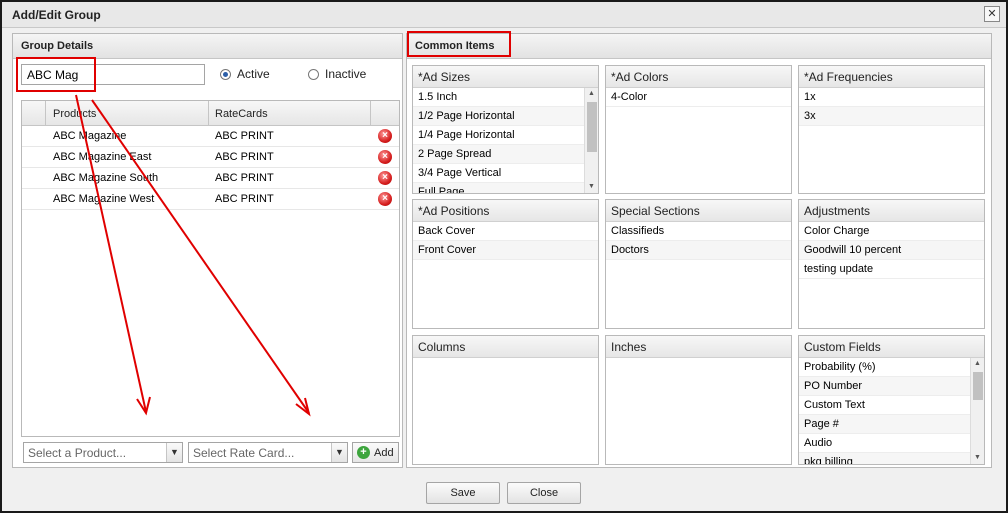  What do you see at coordinates (884, 424) in the screenshot?
I see `list-item: Page #` at bounding box center [884, 424].